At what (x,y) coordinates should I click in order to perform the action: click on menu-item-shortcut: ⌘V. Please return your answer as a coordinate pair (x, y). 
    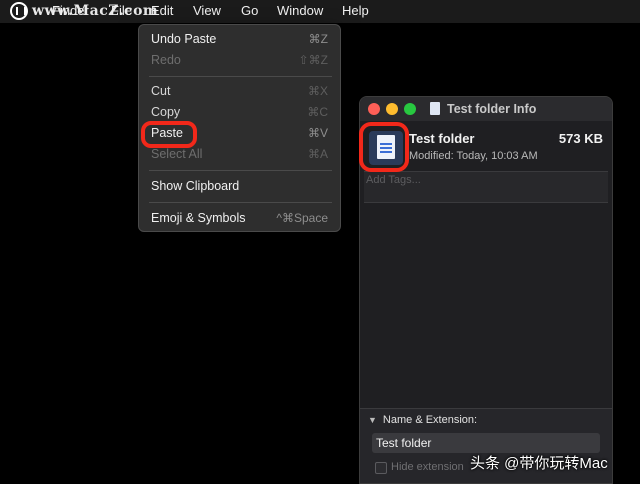
    Looking at the image, I should click on (317, 133).